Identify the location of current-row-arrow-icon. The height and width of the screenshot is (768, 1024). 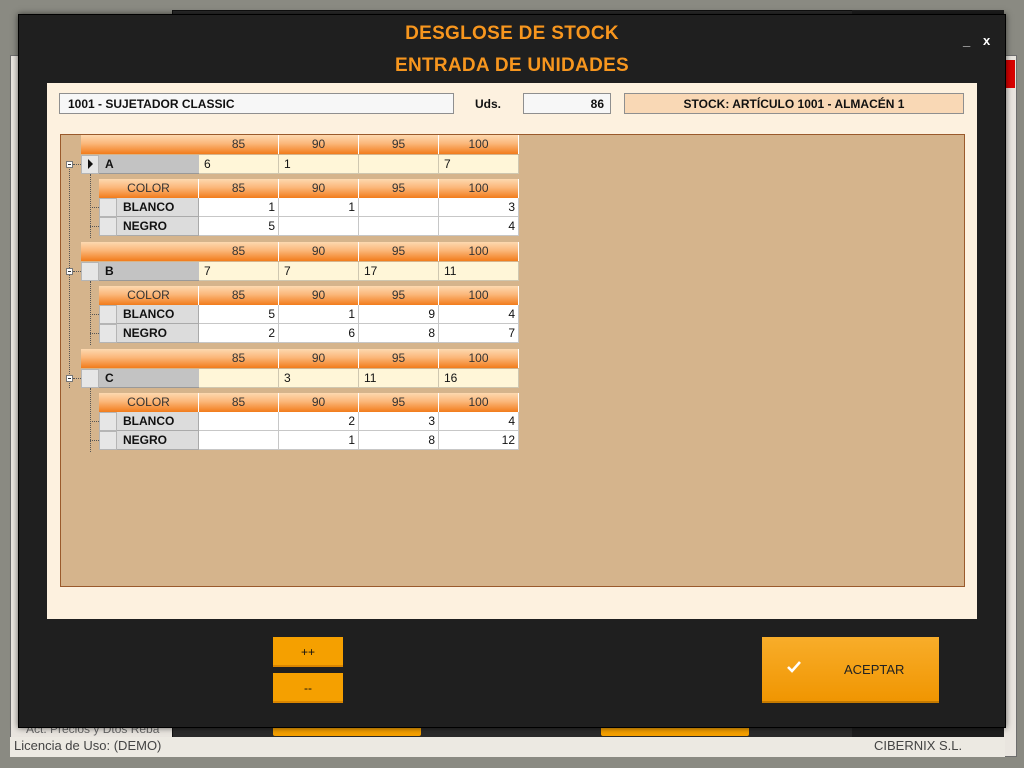
(90, 164).